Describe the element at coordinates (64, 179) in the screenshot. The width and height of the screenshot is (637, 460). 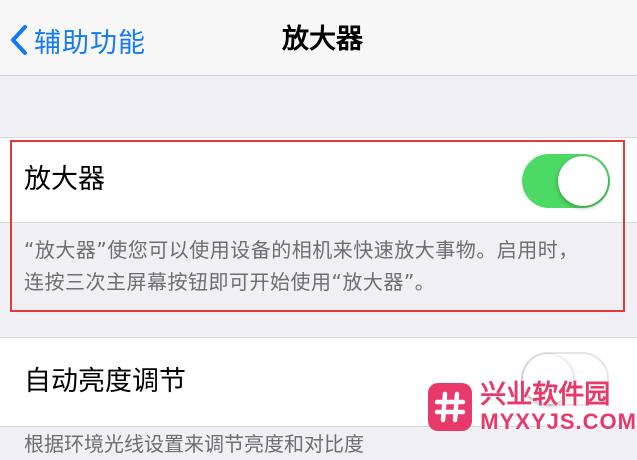
I see `magnifier-label: 放大器` at that location.